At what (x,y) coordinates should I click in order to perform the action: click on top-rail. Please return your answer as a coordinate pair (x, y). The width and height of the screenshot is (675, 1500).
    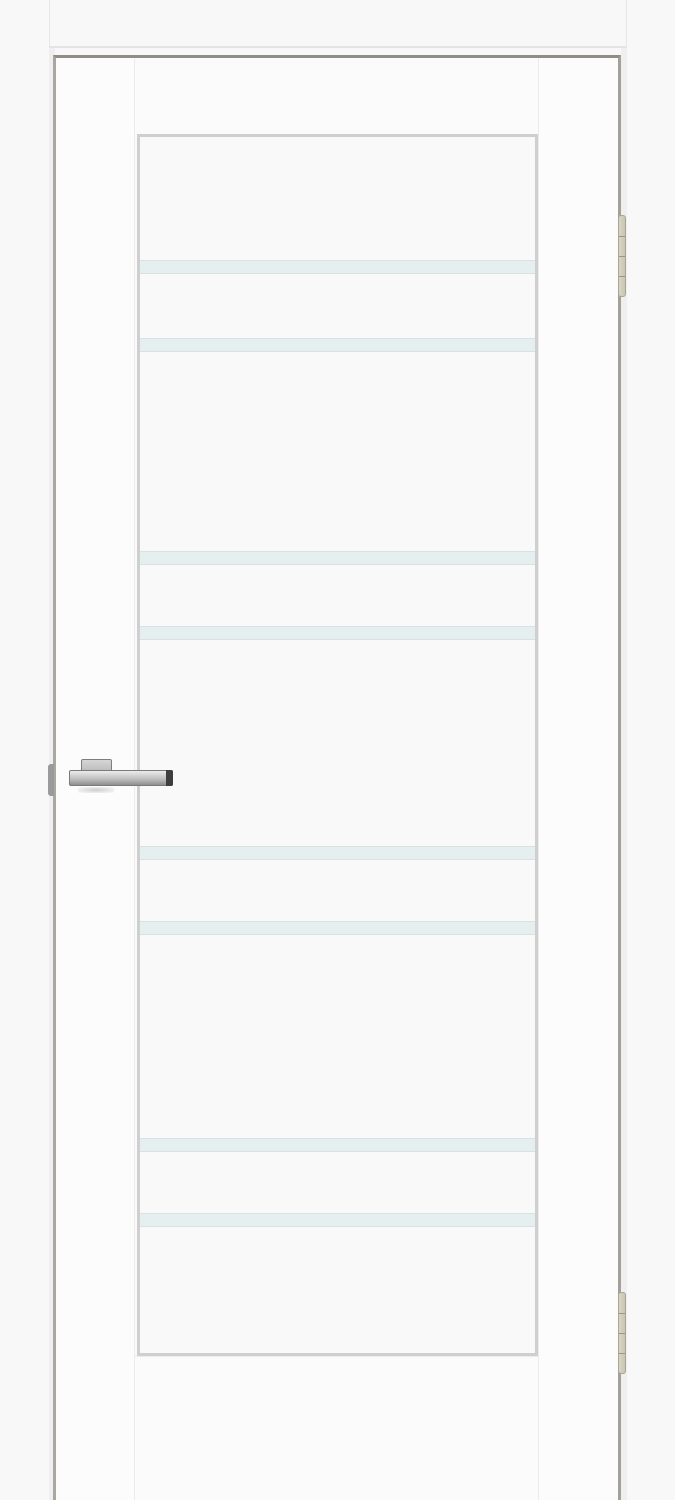
    Looking at the image, I should click on (336, 96).